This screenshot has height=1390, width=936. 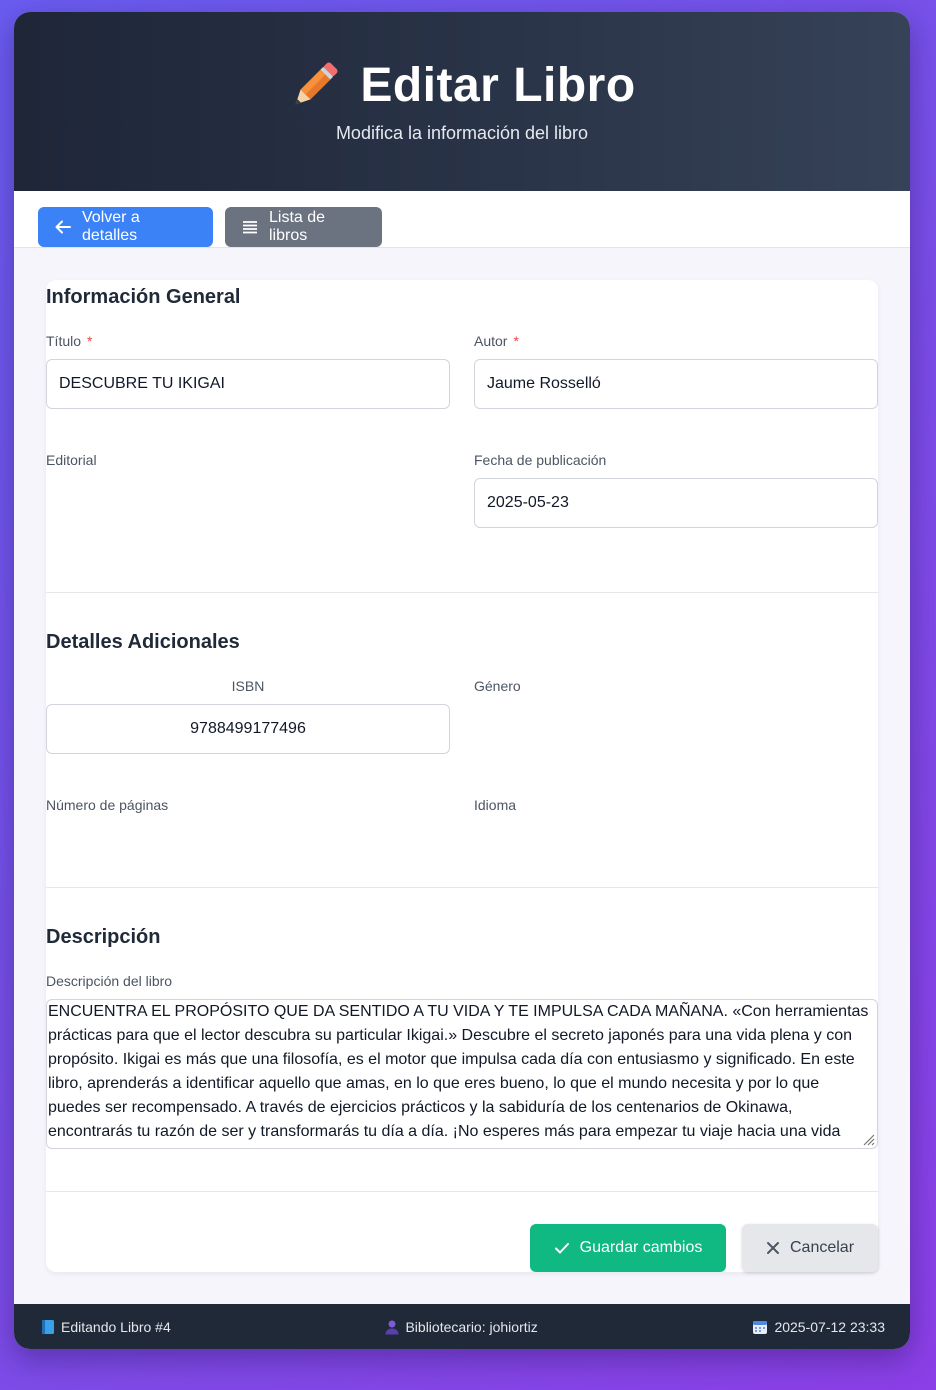 I want to click on list-button-label: Lista de libros, so click(x=297, y=226).